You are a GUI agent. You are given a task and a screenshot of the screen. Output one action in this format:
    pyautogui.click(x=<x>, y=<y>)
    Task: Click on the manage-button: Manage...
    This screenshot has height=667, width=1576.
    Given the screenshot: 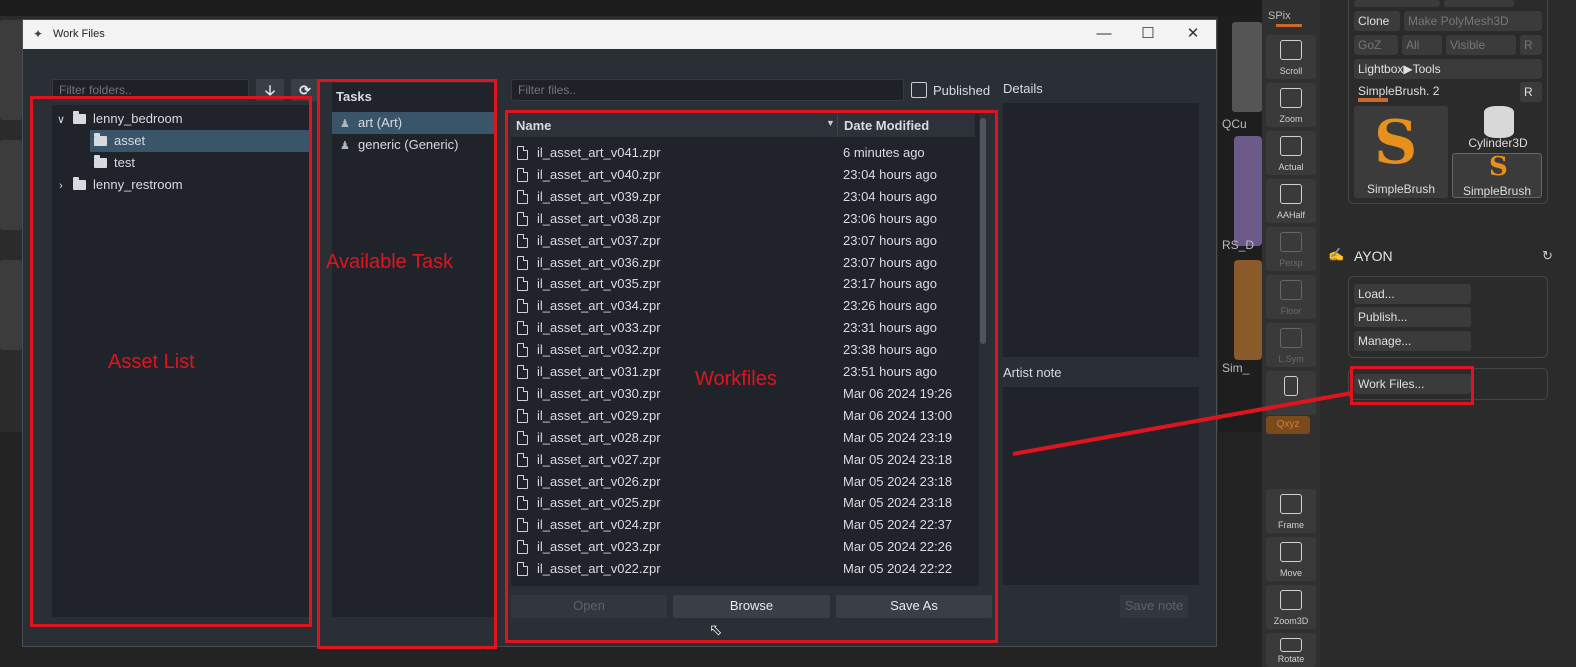 What is the action you would take?
    pyautogui.click(x=1412, y=341)
    